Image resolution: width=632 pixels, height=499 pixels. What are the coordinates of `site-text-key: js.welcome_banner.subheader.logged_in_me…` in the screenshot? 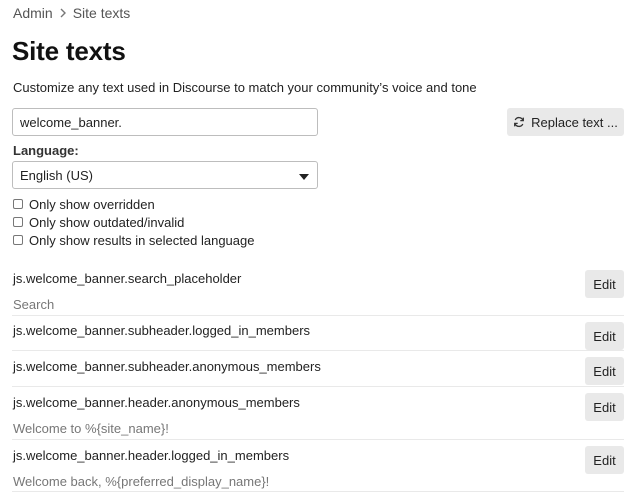 It's located at (162, 330).